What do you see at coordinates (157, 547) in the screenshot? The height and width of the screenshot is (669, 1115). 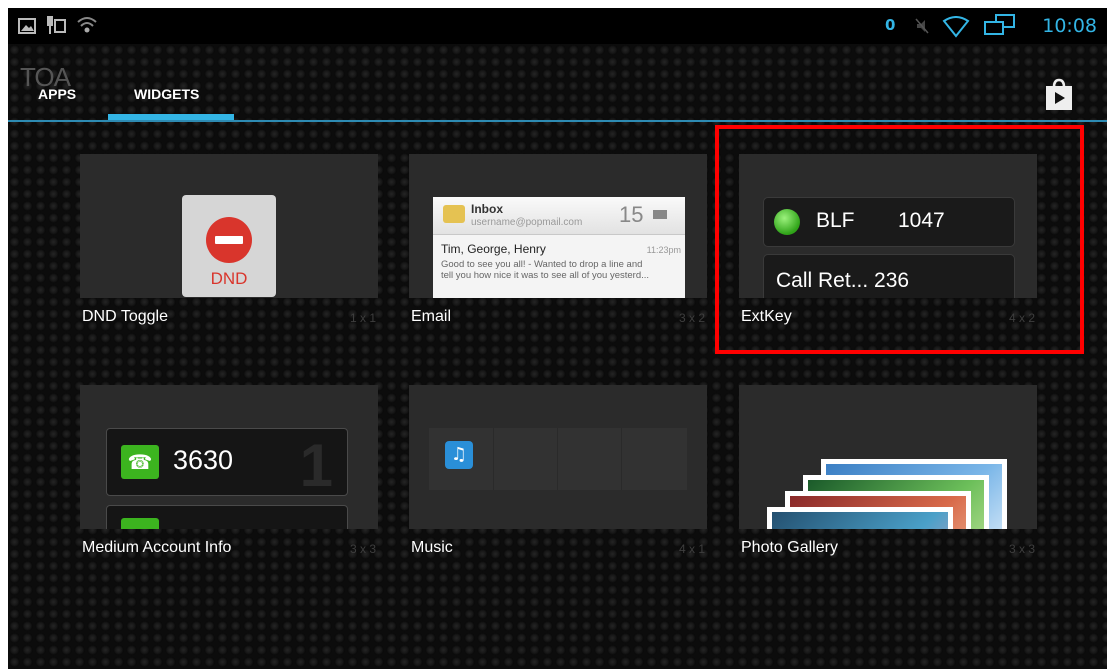 I see `widget-name: Medium Account Info` at bounding box center [157, 547].